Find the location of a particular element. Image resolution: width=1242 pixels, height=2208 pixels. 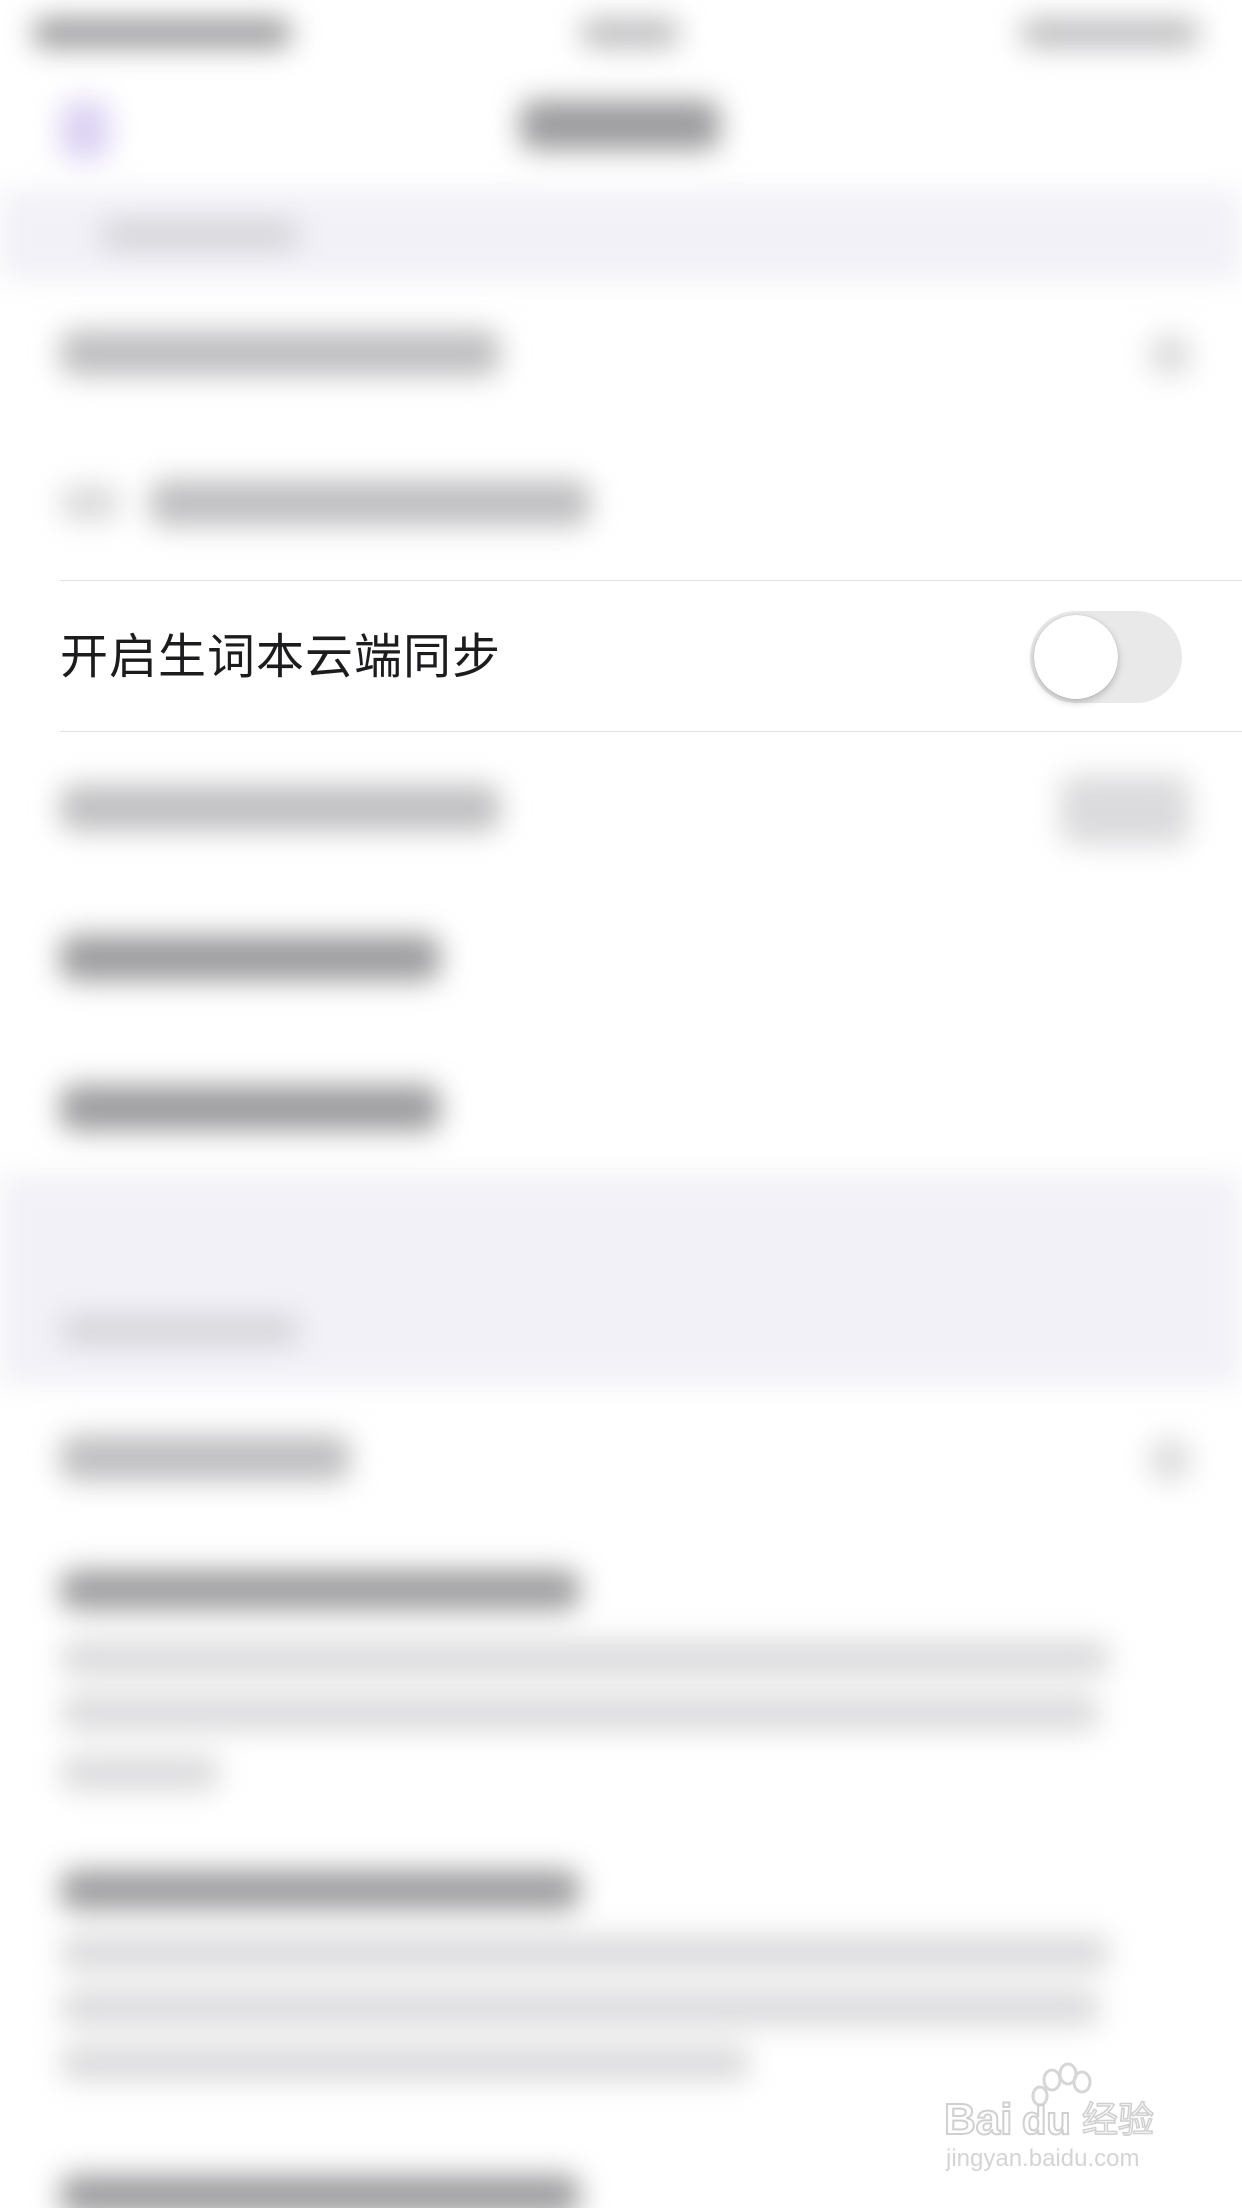

toggle-knob is located at coordinates (1076, 657).